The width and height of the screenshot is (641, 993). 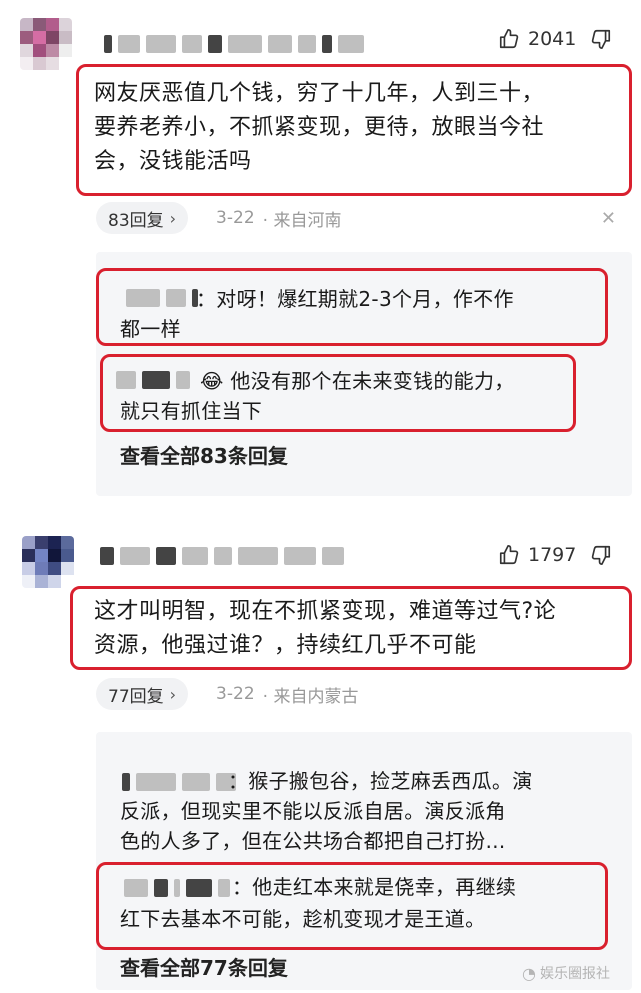 What do you see at coordinates (552, 555) in the screenshot?
I see `like-count: 1797` at bounding box center [552, 555].